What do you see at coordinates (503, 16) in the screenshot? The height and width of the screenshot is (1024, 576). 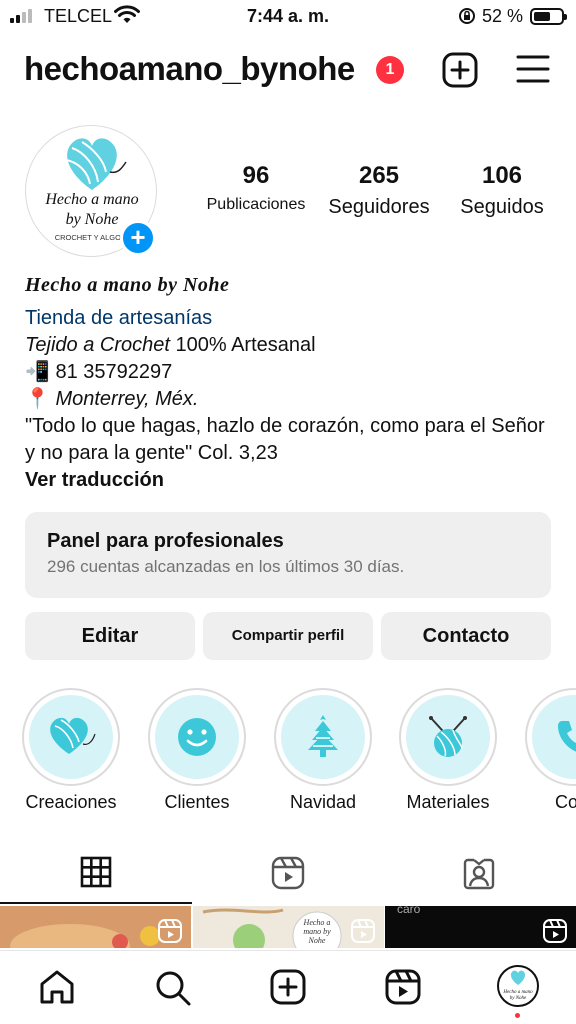 I see `battery-percent: 52 %` at bounding box center [503, 16].